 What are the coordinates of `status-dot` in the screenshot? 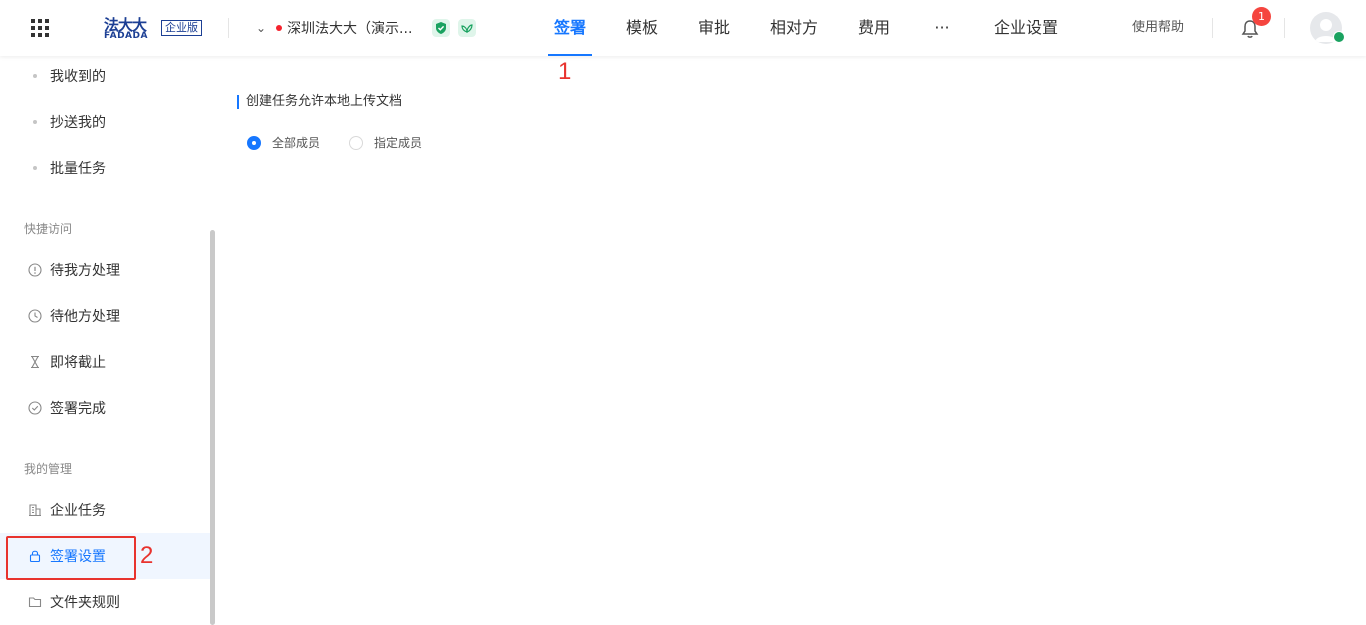 It's located at (279, 28).